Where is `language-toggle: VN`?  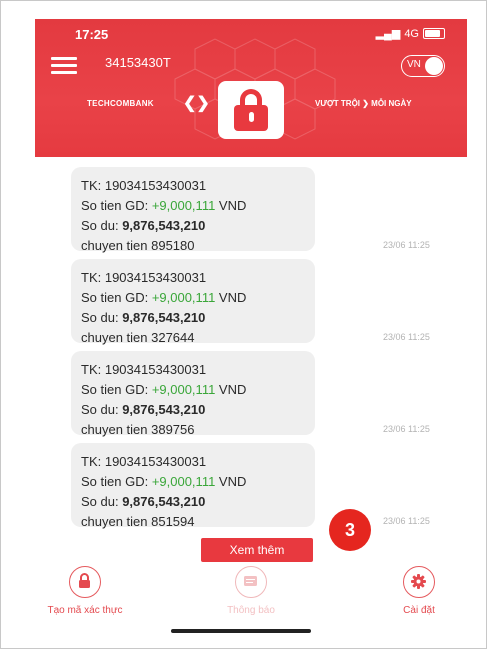
language-toggle: VN is located at coordinates (423, 66).